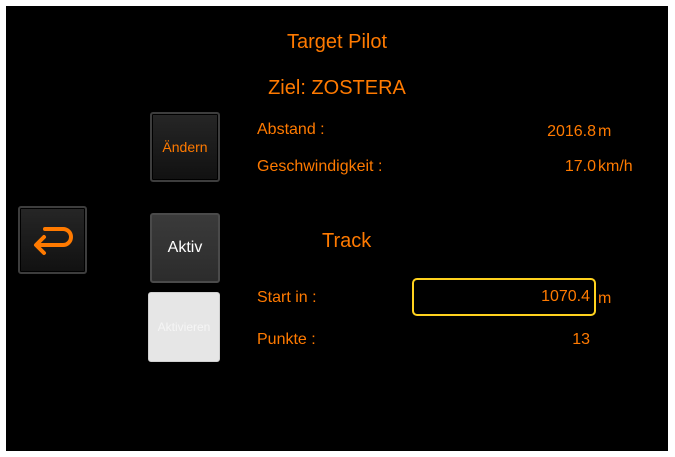  Describe the element at coordinates (286, 339) in the screenshot. I see `points-label: Punkte :` at that location.